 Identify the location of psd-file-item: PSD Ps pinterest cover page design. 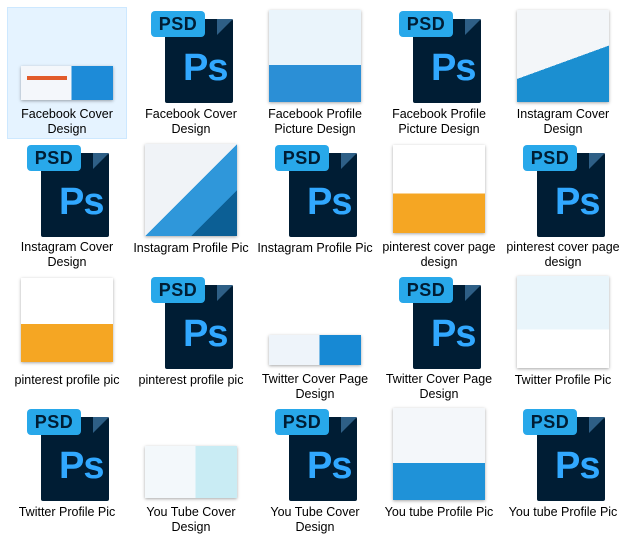
(563, 206).